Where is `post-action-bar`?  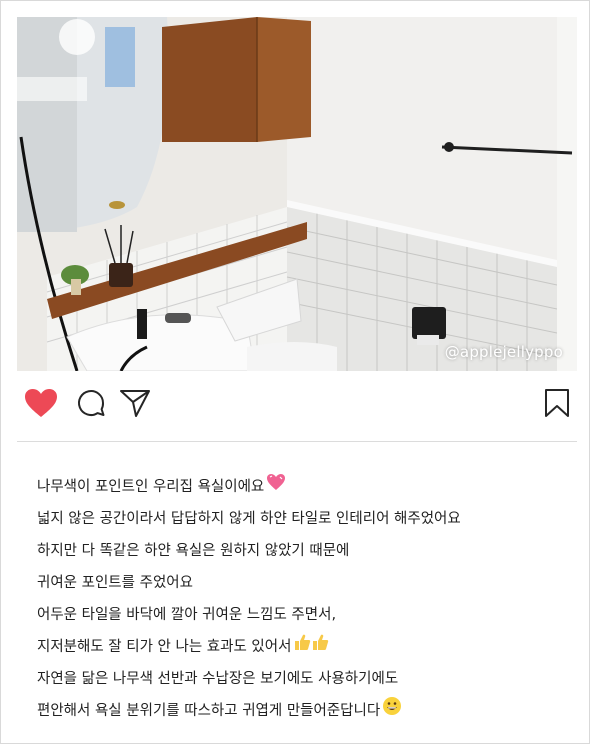 post-action-bar is located at coordinates (297, 405).